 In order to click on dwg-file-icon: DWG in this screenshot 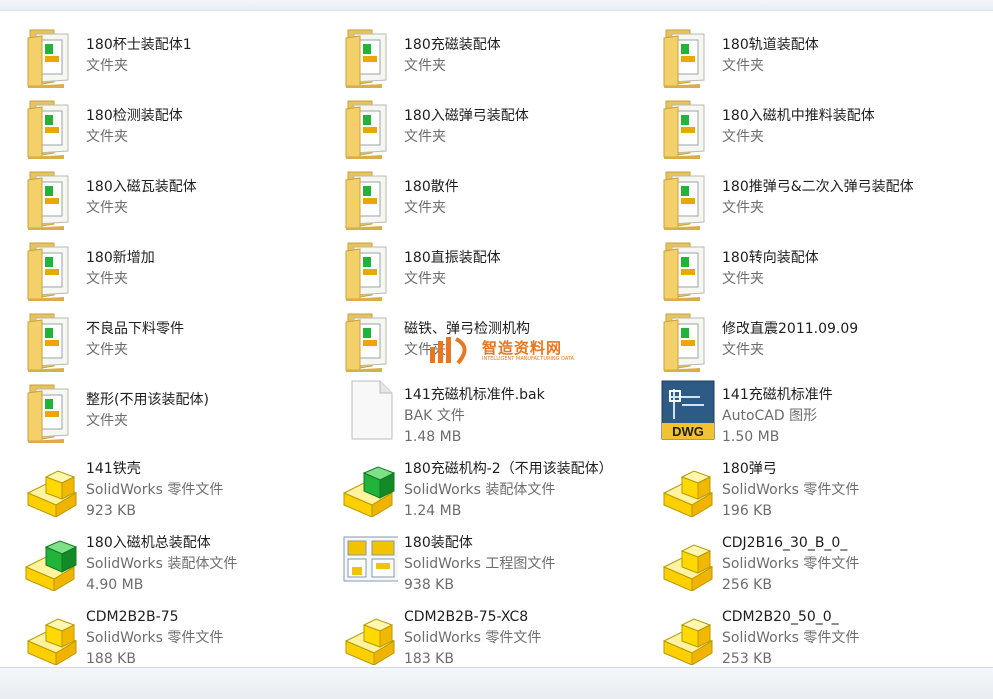, I will do `click(691, 411)`.